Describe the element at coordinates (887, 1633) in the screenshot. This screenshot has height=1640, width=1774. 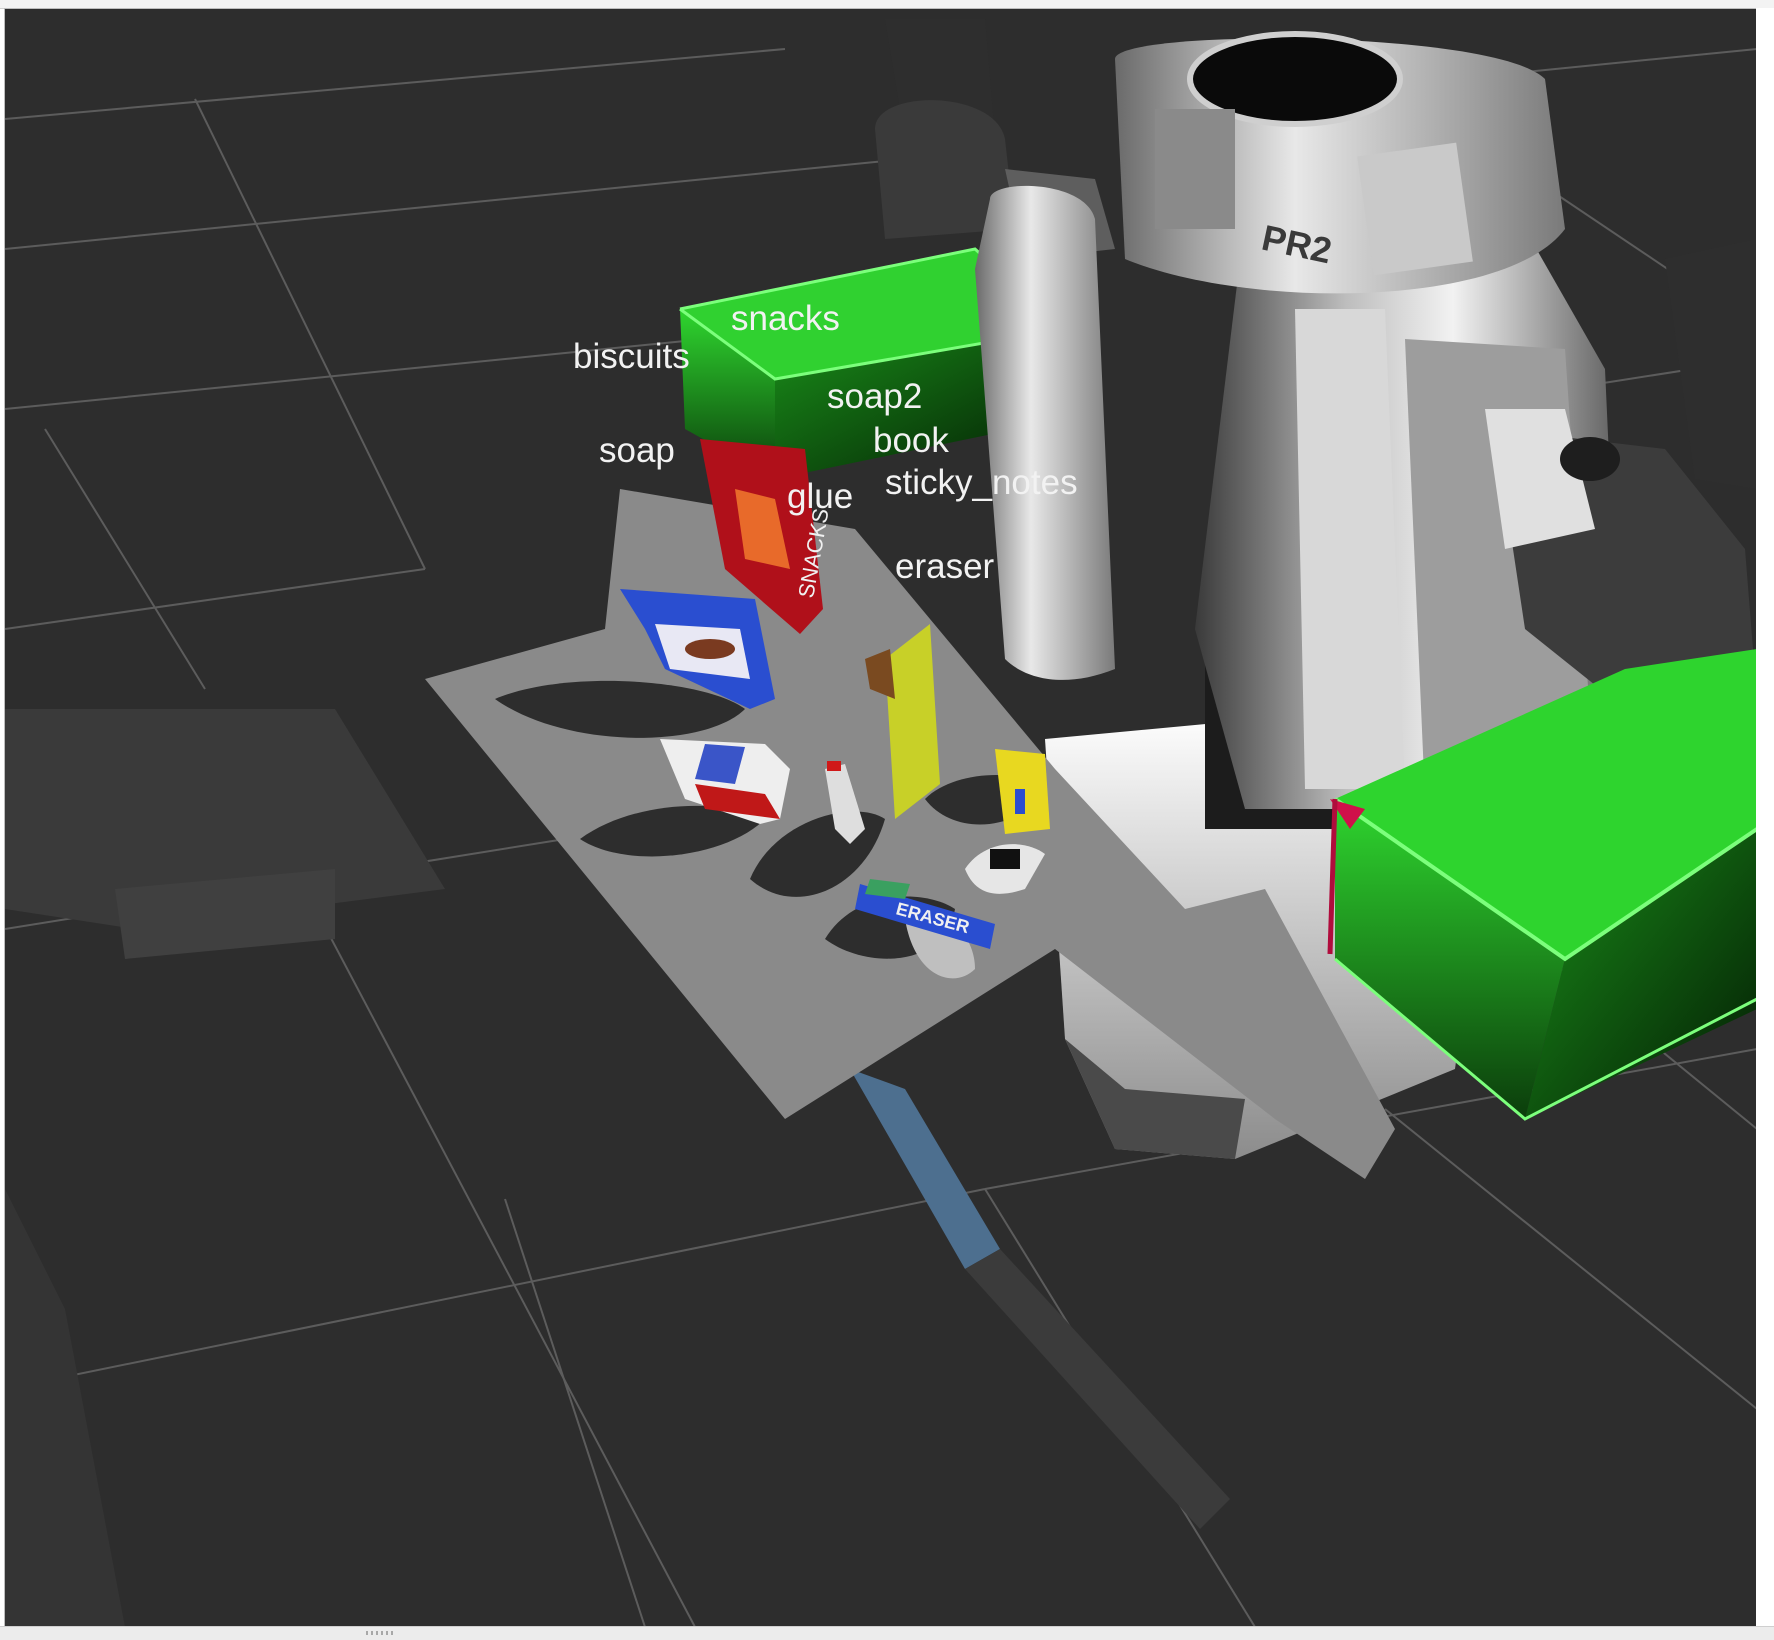
I see `status-strip` at that location.